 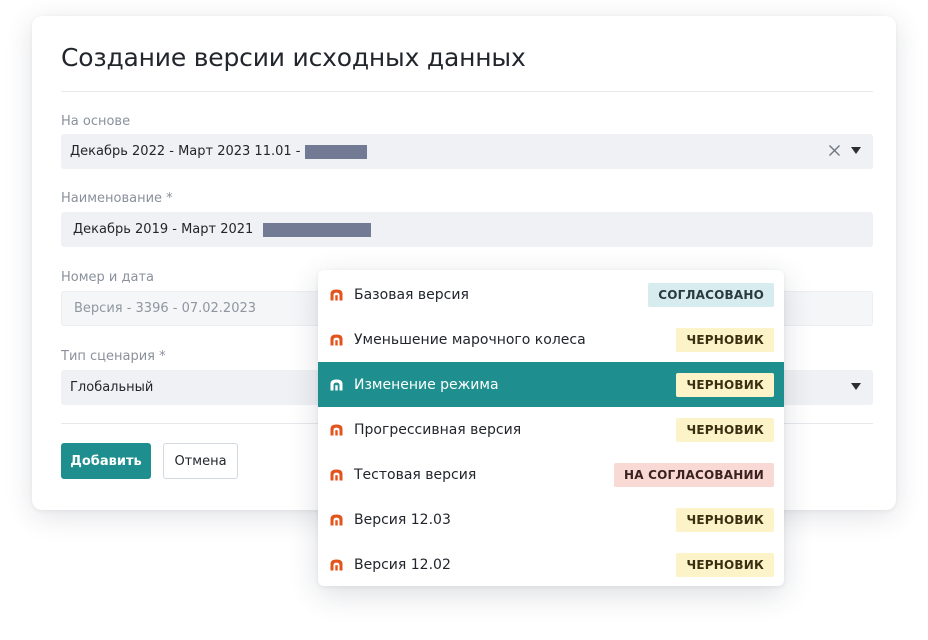 What do you see at coordinates (844, 151) in the screenshot?
I see `basis-controls` at bounding box center [844, 151].